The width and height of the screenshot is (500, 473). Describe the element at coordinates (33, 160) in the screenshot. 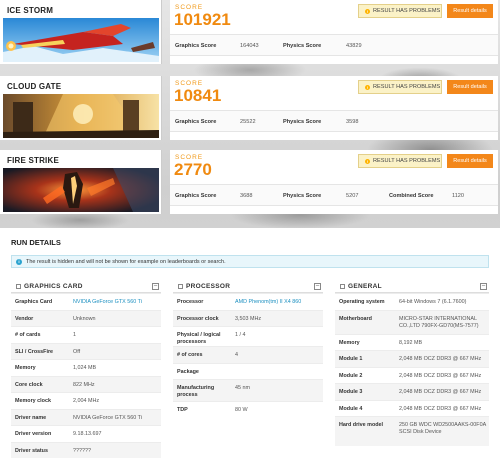

I see `benchmark-title: FIRE STRIKE` at that location.